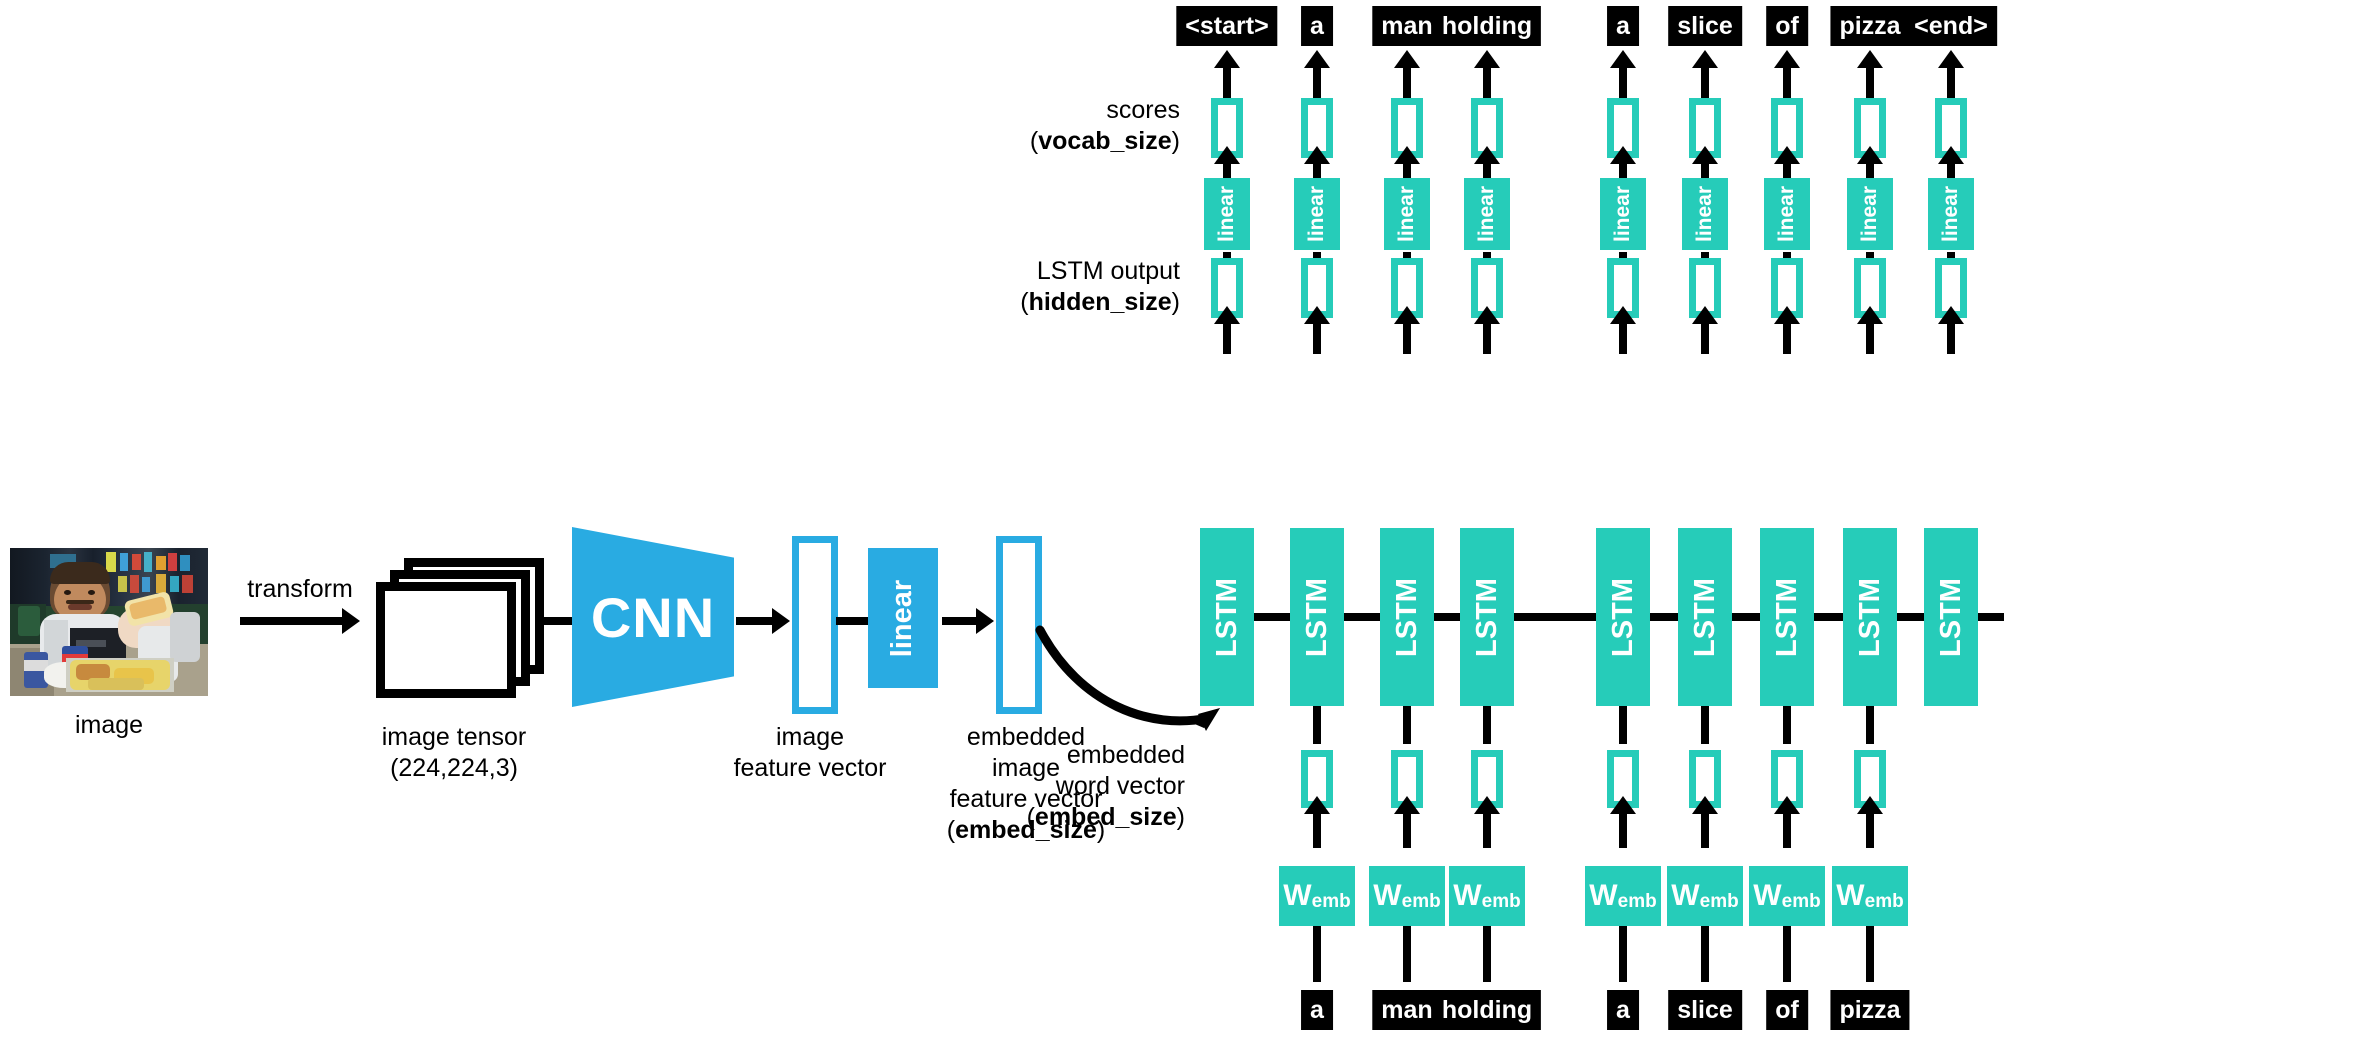 The image size is (2372, 1052). Describe the element at coordinates (1705, 26) in the screenshot. I see `output-token: slice` at that location.